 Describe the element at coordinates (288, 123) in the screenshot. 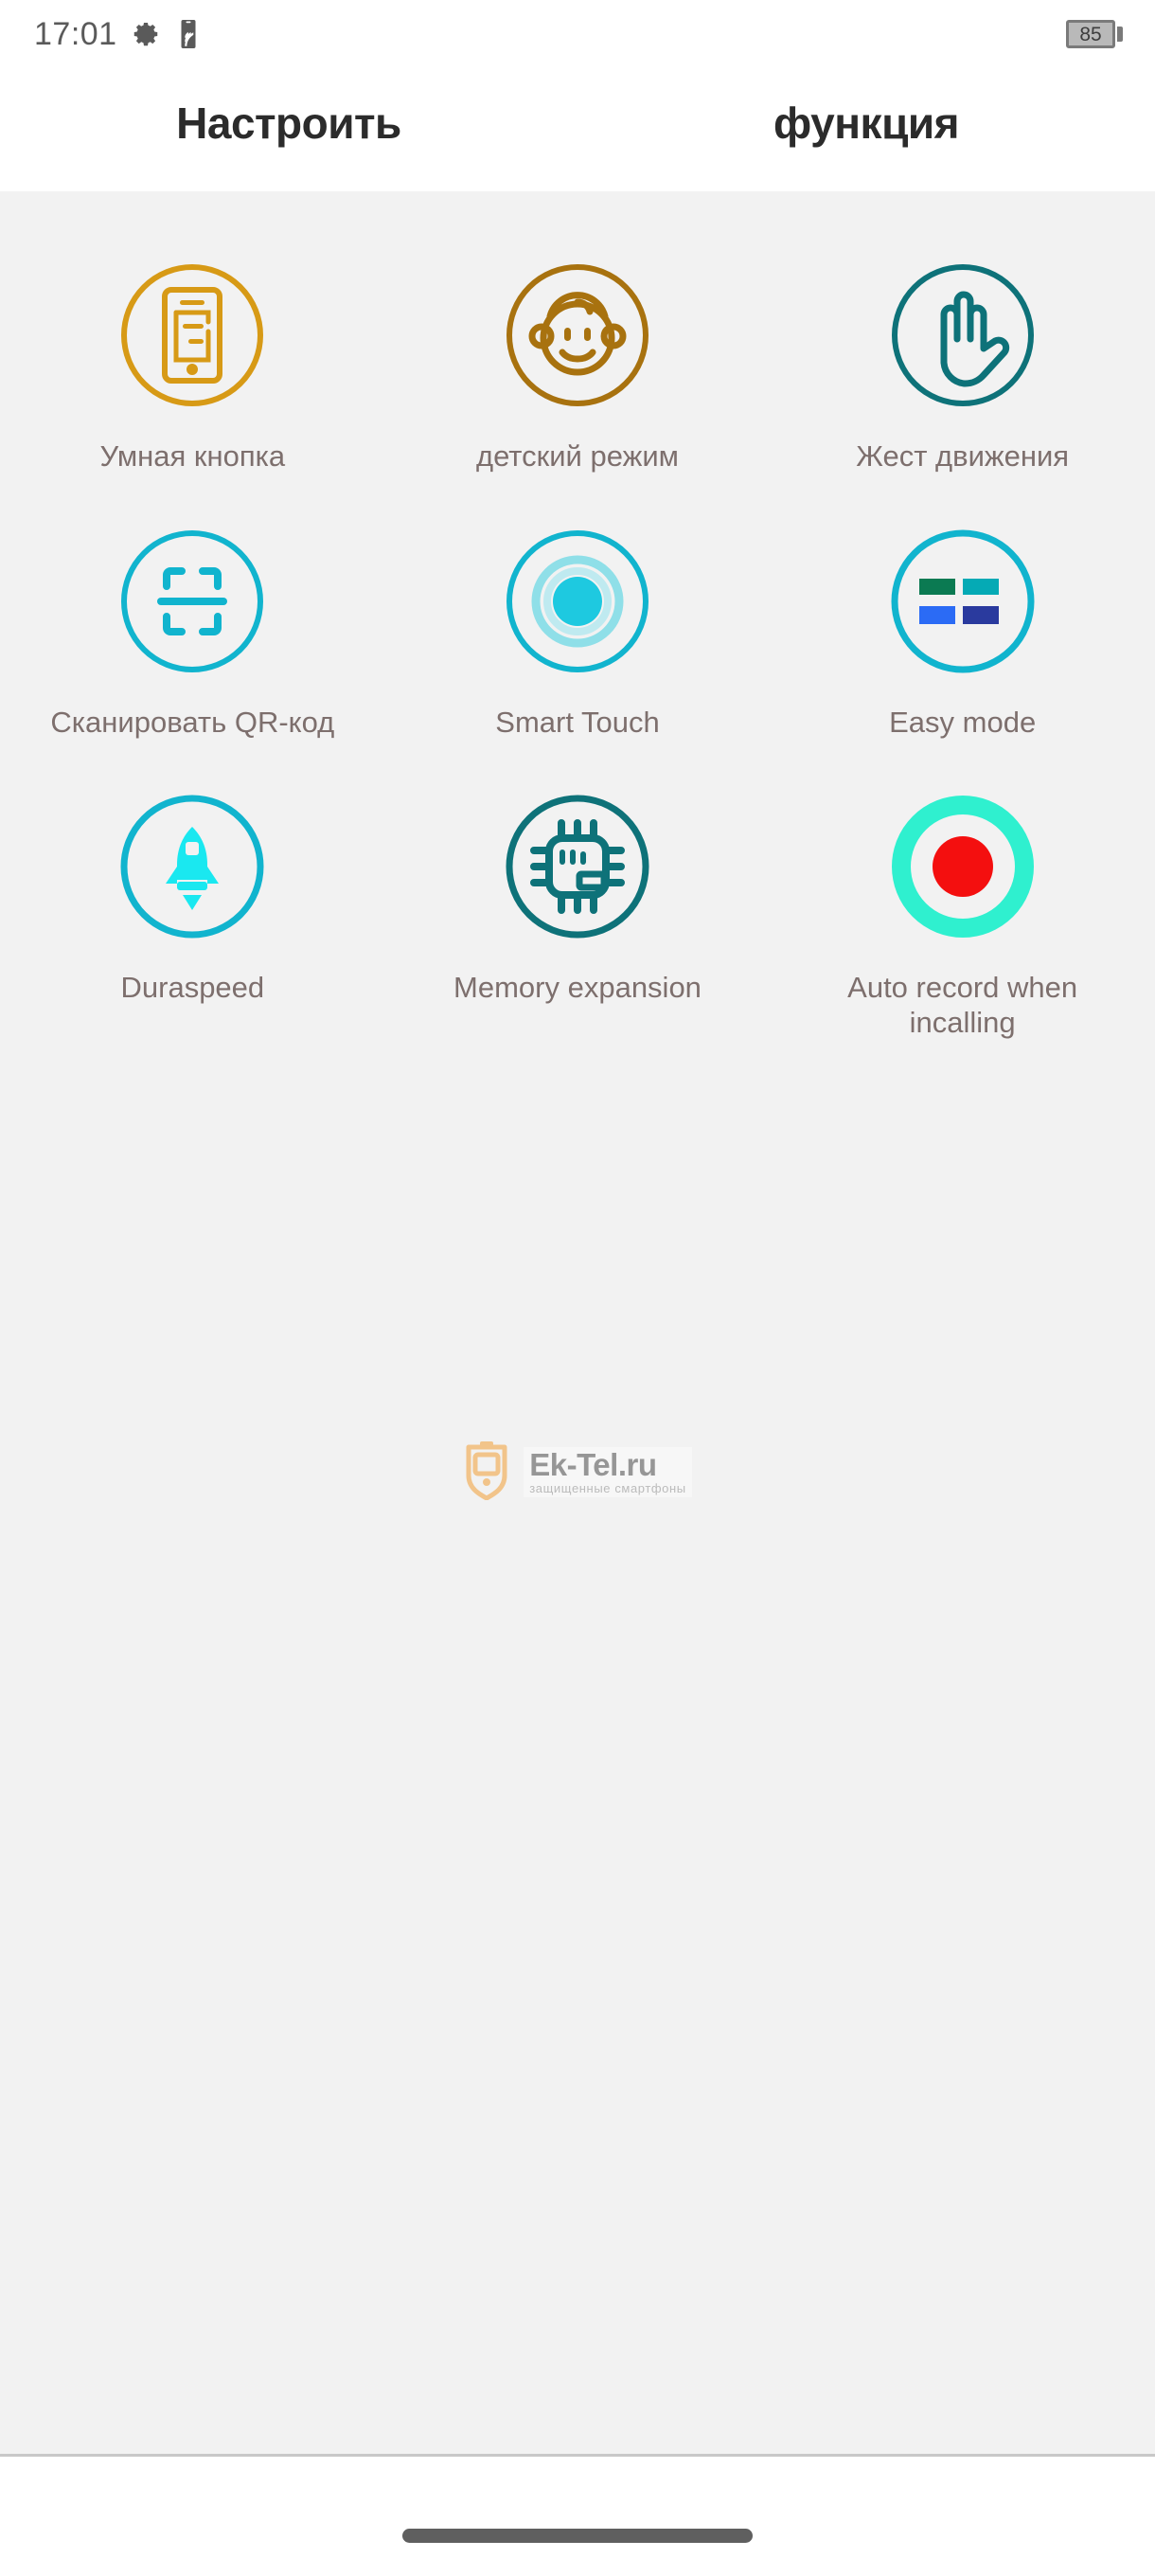

I see `page-title-primary: Настроить` at that location.